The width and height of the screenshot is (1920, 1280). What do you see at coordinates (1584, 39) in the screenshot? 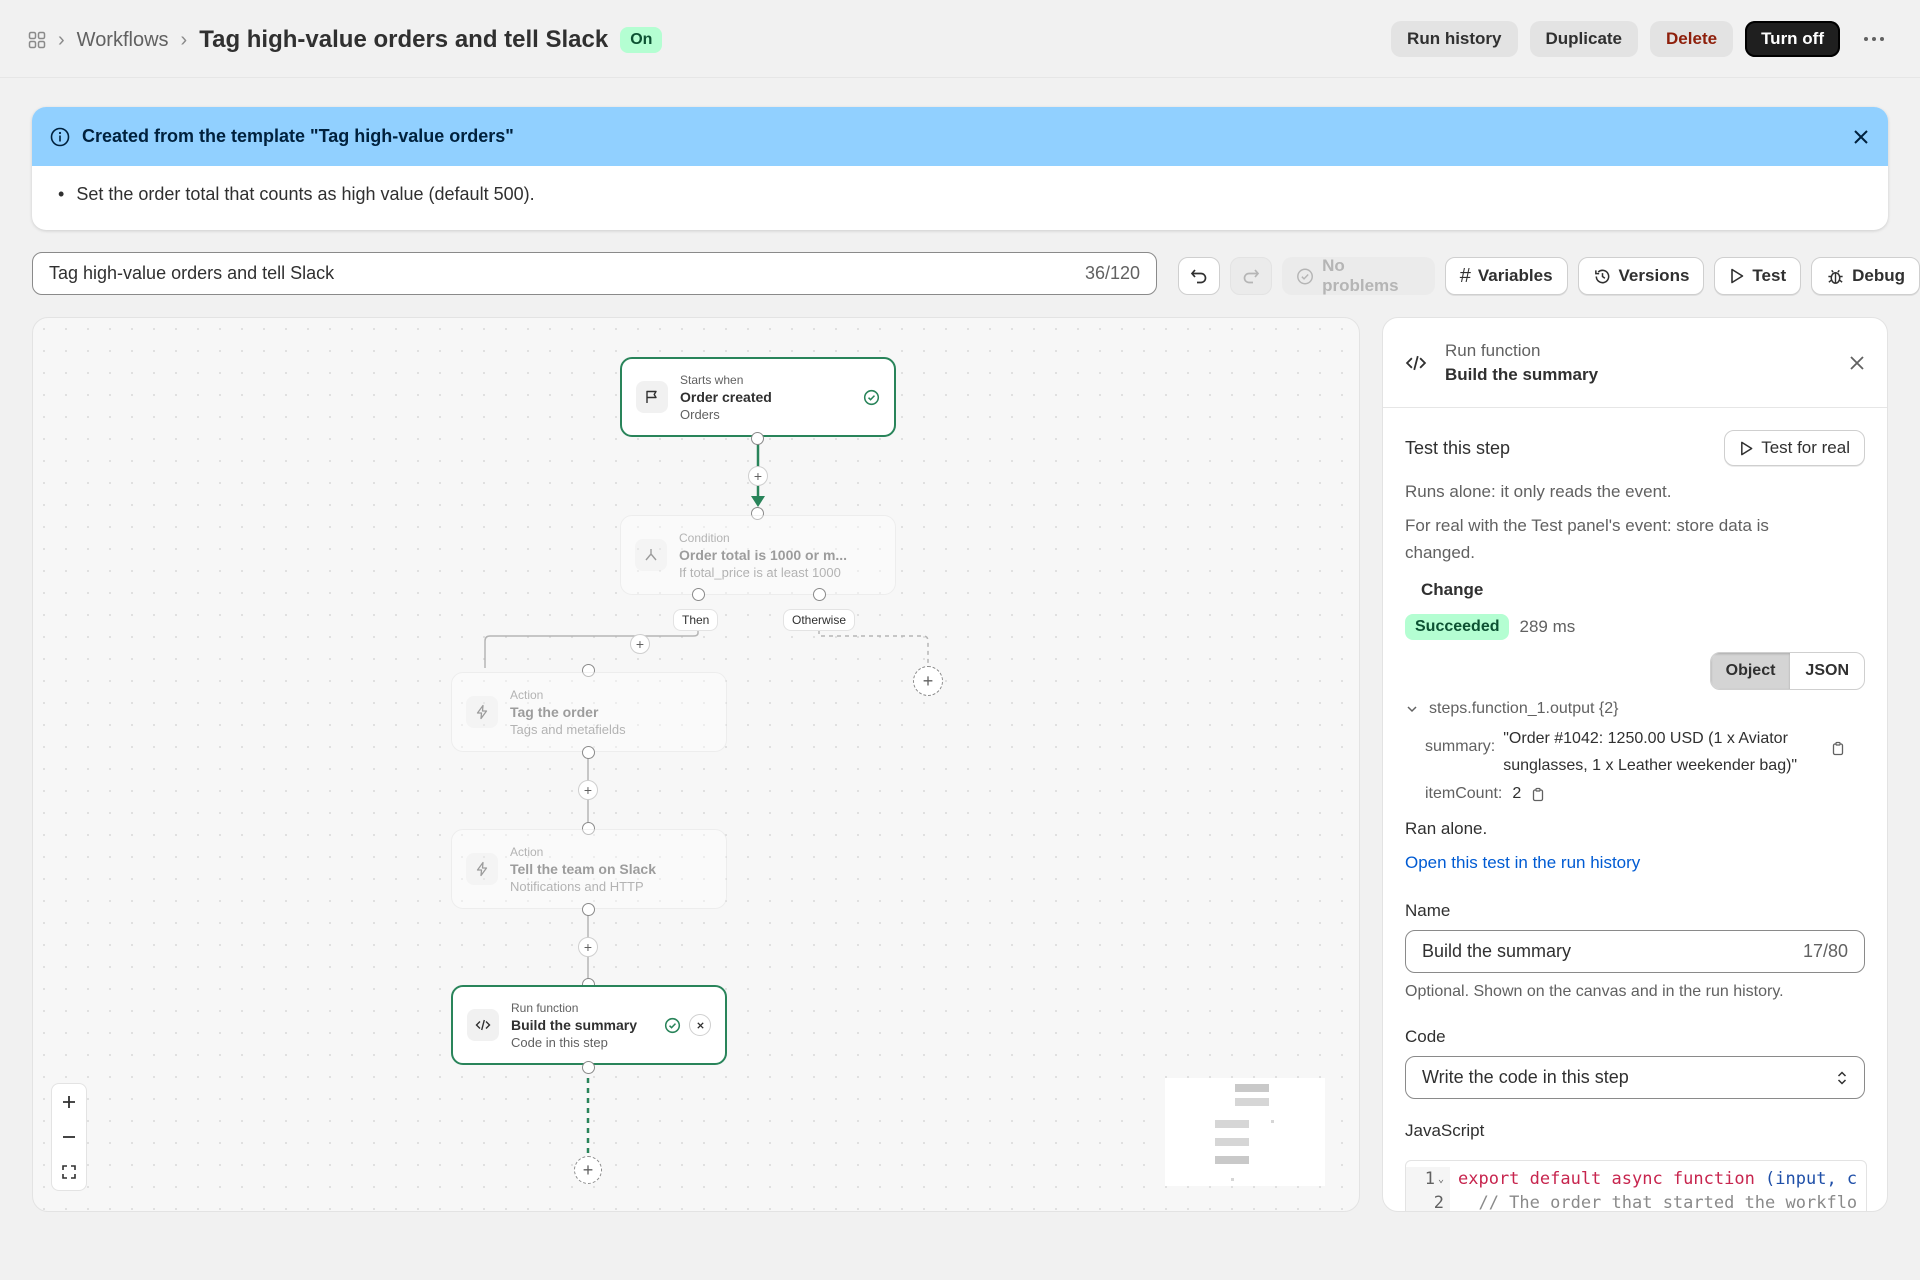
I see `duplicate-button: Duplicate` at bounding box center [1584, 39].